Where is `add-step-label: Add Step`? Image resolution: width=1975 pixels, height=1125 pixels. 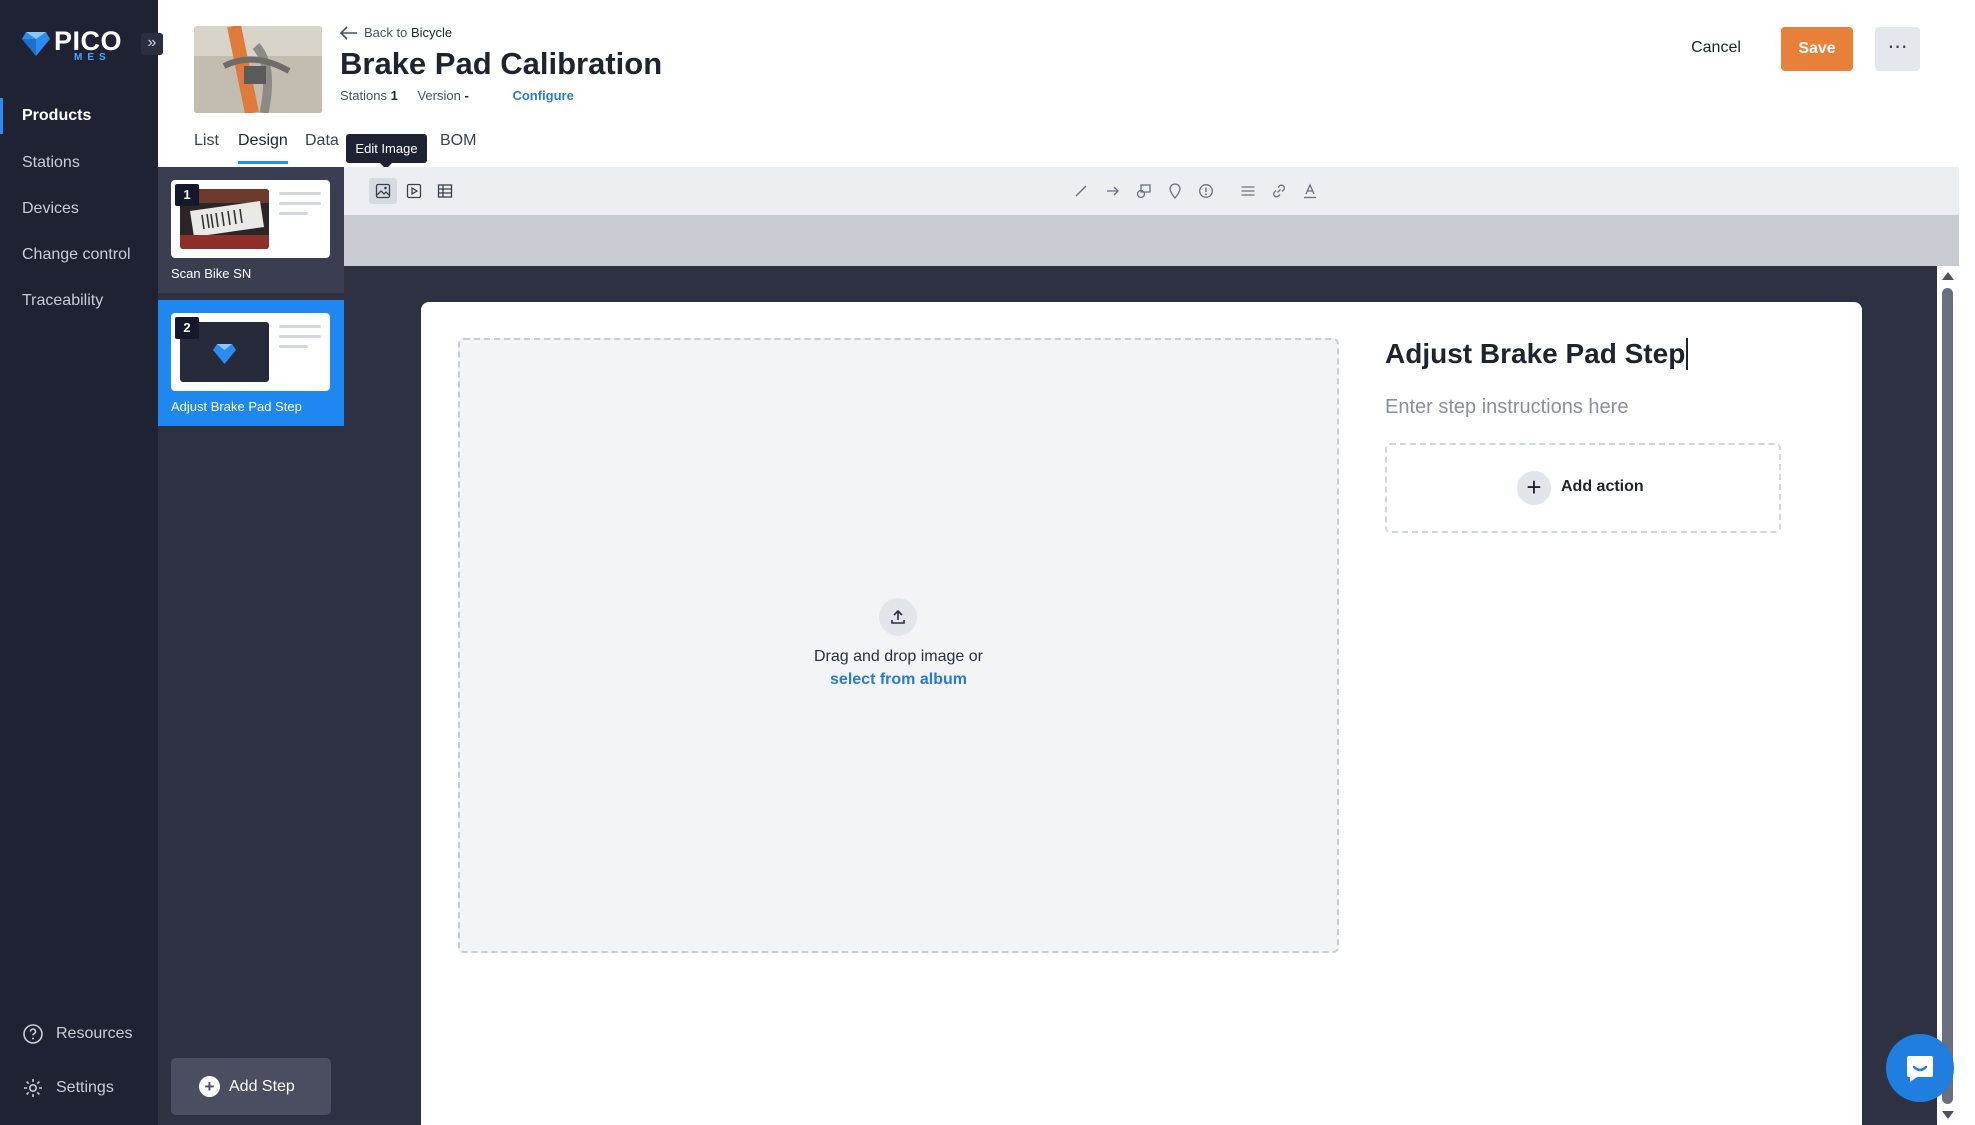 add-step-label: Add Step is located at coordinates (262, 1086).